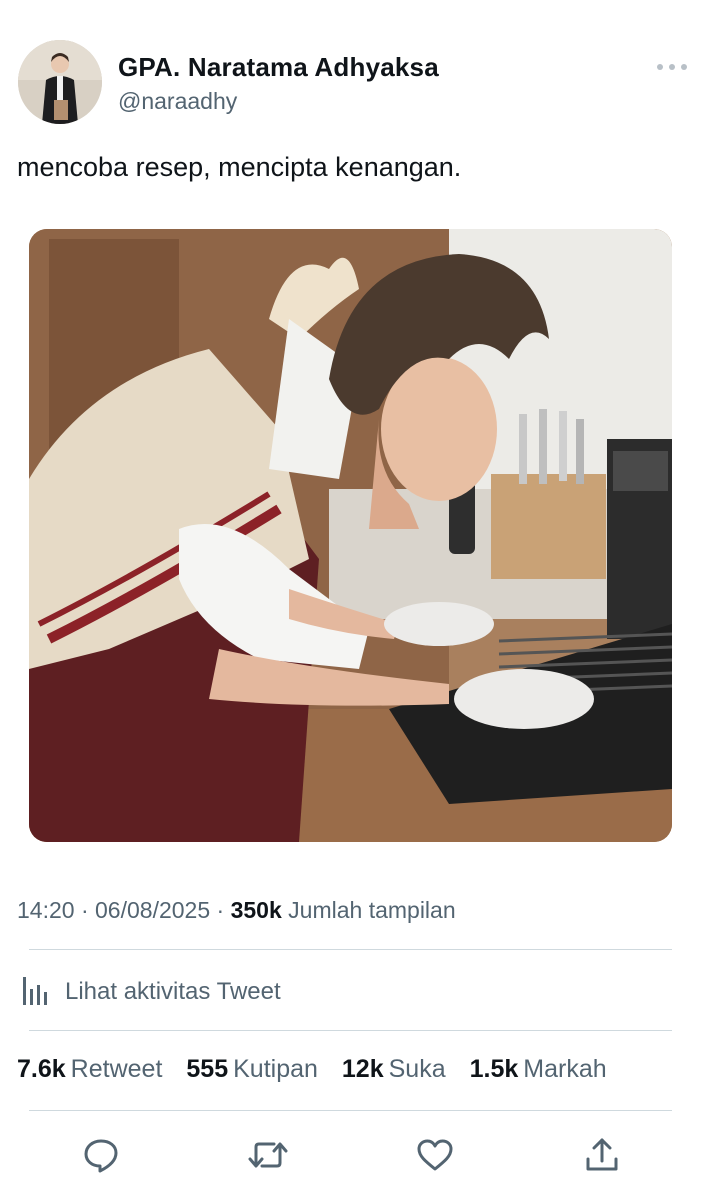  What do you see at coordinates (256, 910) in the screenshot?
I see `views-count: 350k` at bounding box center [256, 910].